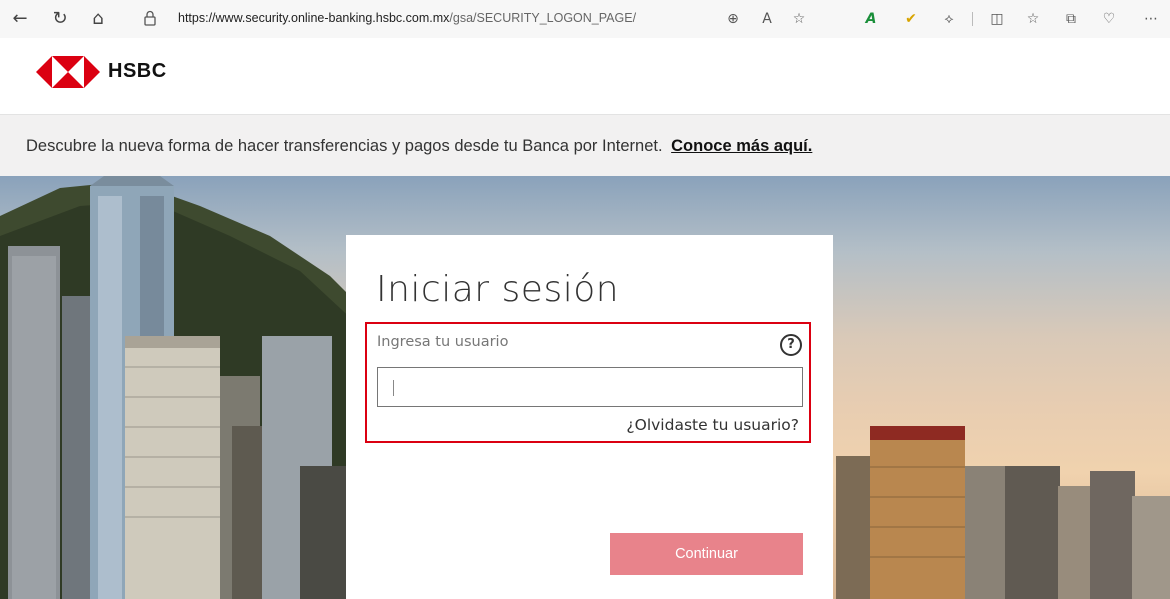 This screenshot has height=599, width=1170. What do you see at coordinates (393, 388) in the screenshot?
I see `text-caret` at bounding box center [393, 388].